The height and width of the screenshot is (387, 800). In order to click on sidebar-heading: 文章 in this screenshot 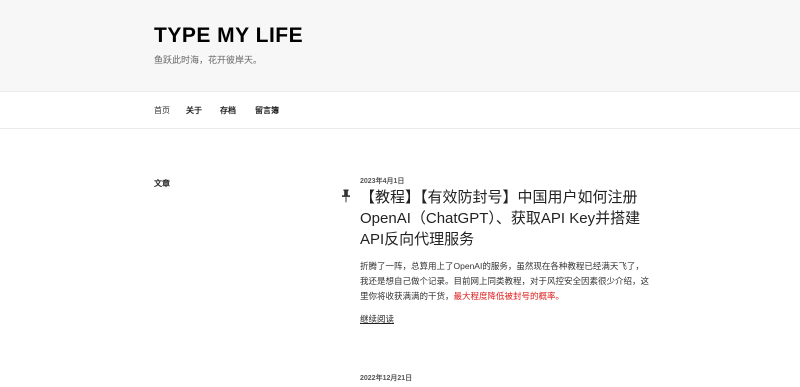, I will do `click(162, 183)`.